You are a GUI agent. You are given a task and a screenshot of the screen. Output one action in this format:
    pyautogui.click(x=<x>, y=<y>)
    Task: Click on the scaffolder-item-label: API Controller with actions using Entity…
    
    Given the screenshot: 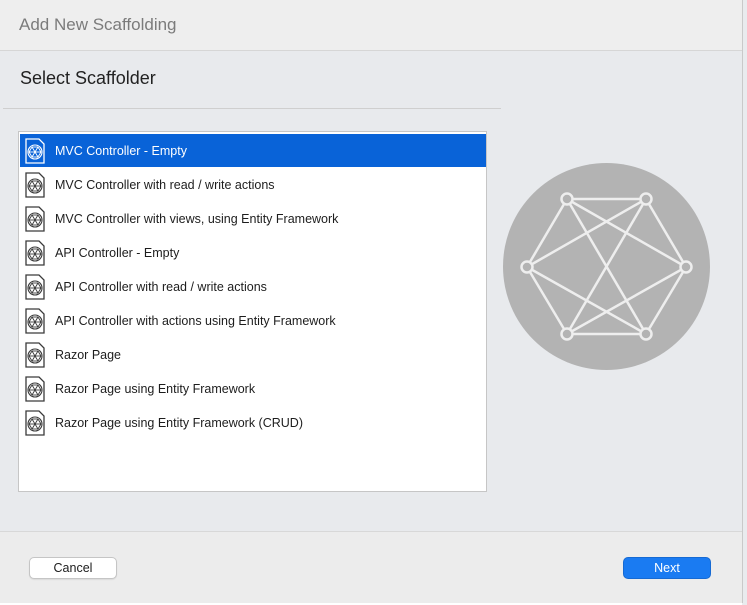 What is the action you would take?
    pyautogui.click(x=195, y=320)
    